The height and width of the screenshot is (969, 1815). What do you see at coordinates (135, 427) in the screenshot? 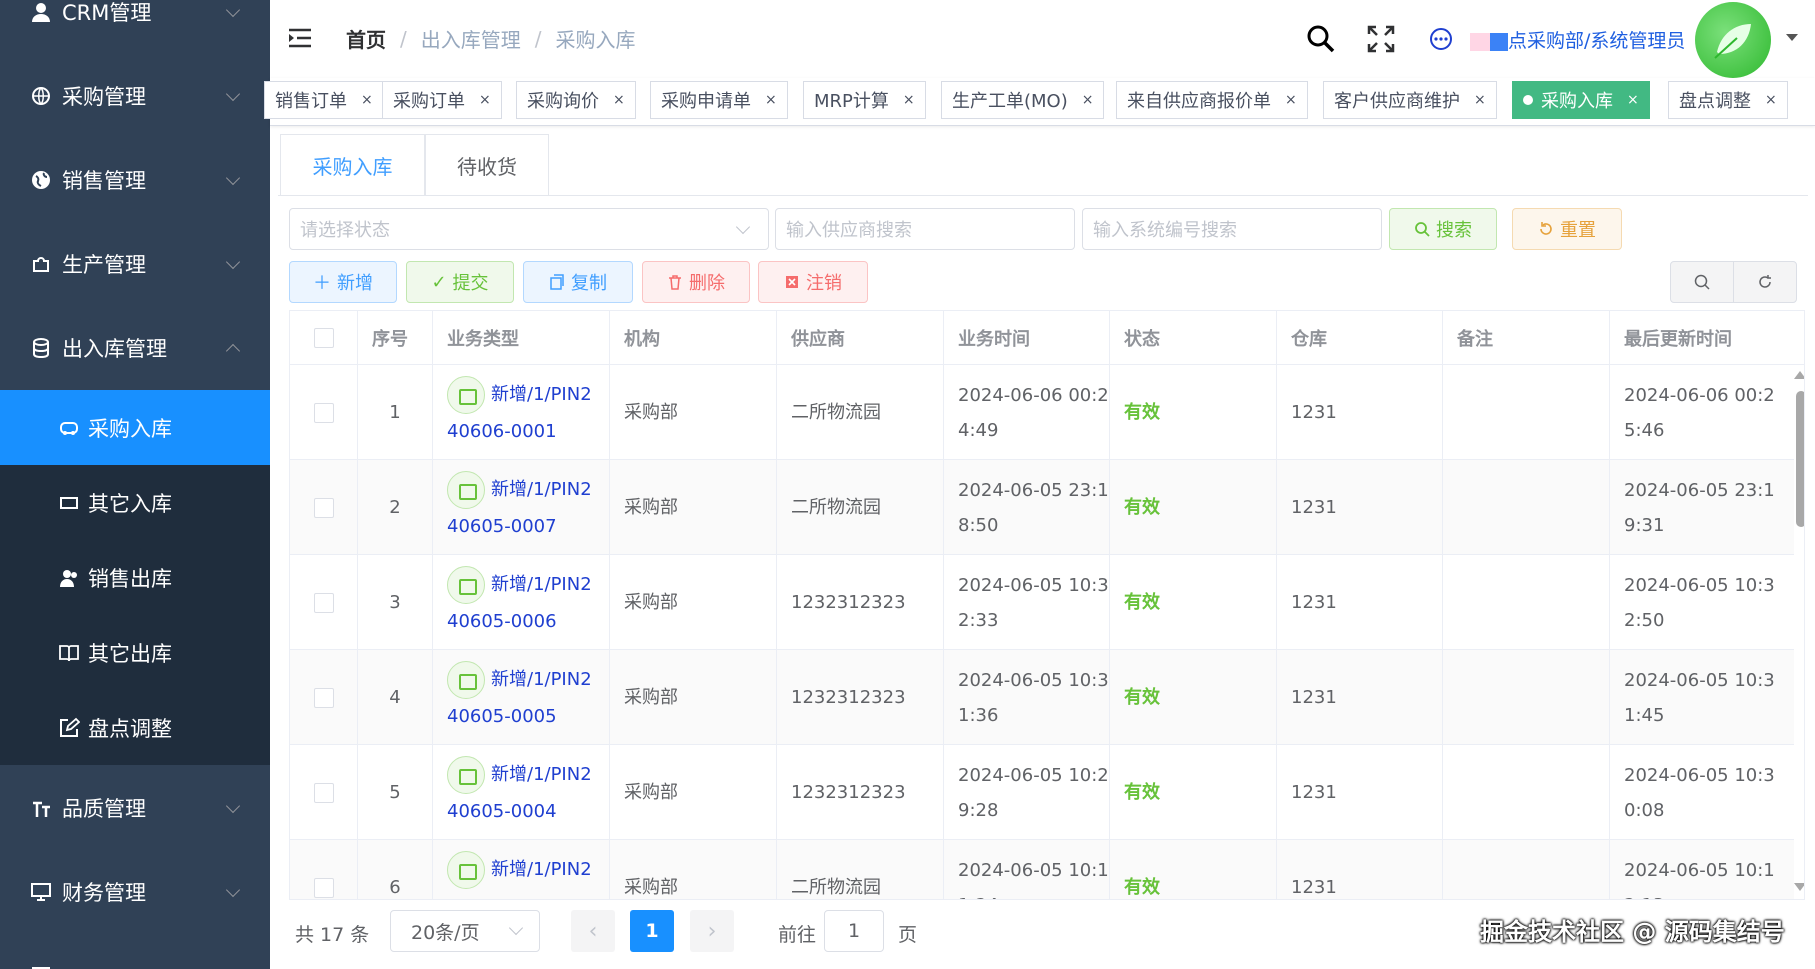
I see `sidebar-item-purchase-inbound: 采购入库` at bounding box center [135, 427].